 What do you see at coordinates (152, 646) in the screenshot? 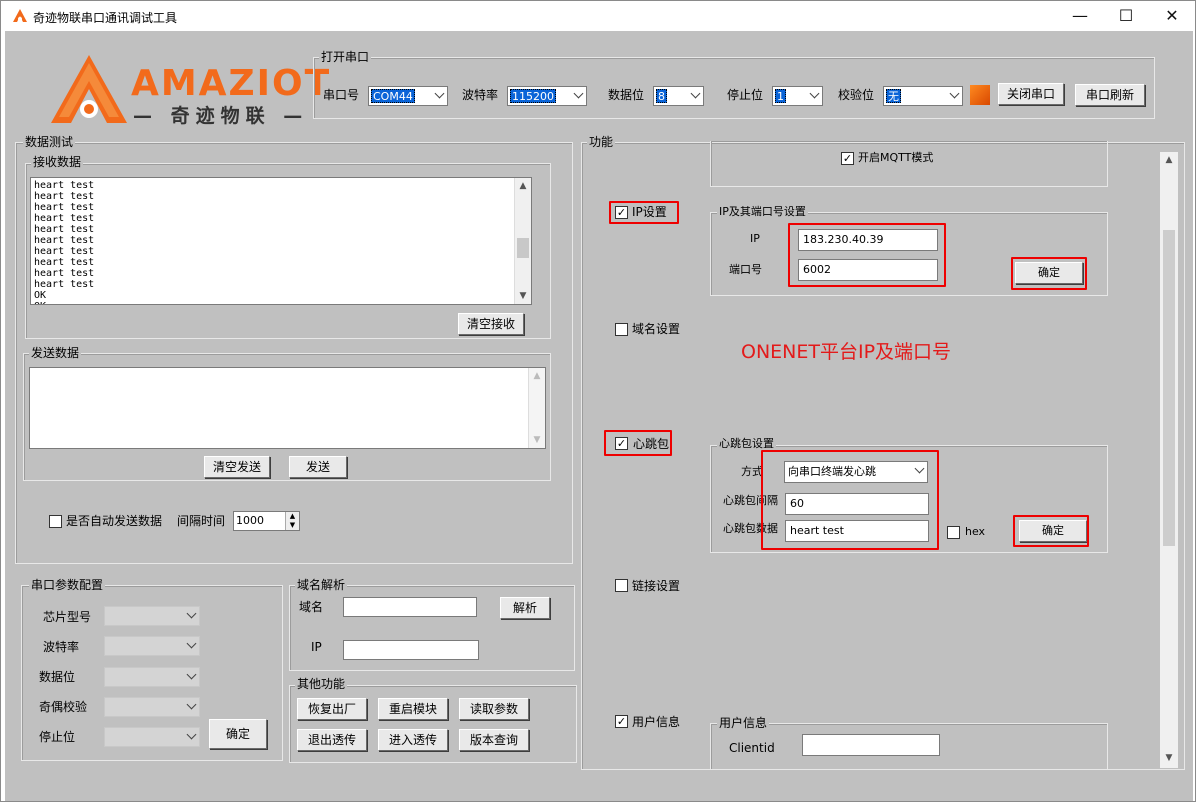
I see `cfg-baud-select` at bounding box center [152, 646].